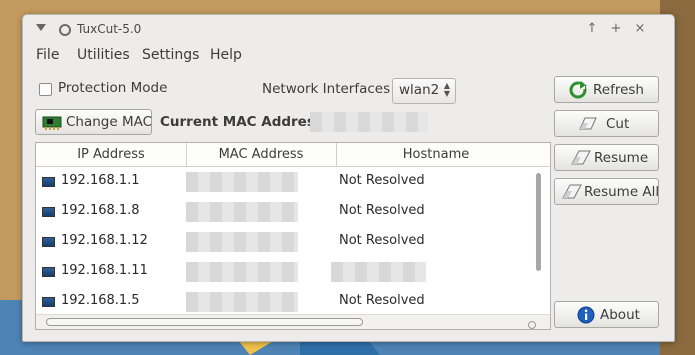 Image resolution: width=695 pixels, height=355 pixels. Describe the element at coordinates (47, 55) in the screenshot. I see `menu-file: File` at that location.